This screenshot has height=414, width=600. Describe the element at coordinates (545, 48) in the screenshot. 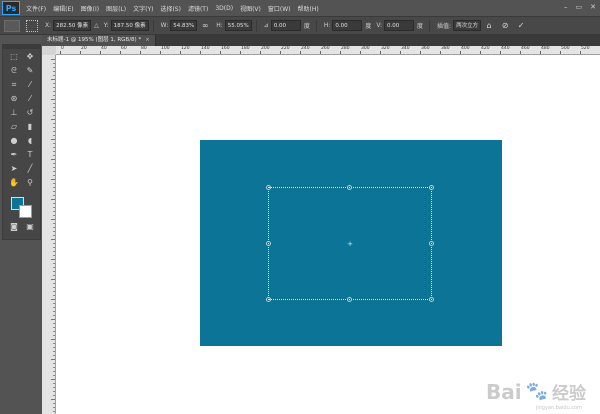

I see `ruler-tick-label: 480` at that location.